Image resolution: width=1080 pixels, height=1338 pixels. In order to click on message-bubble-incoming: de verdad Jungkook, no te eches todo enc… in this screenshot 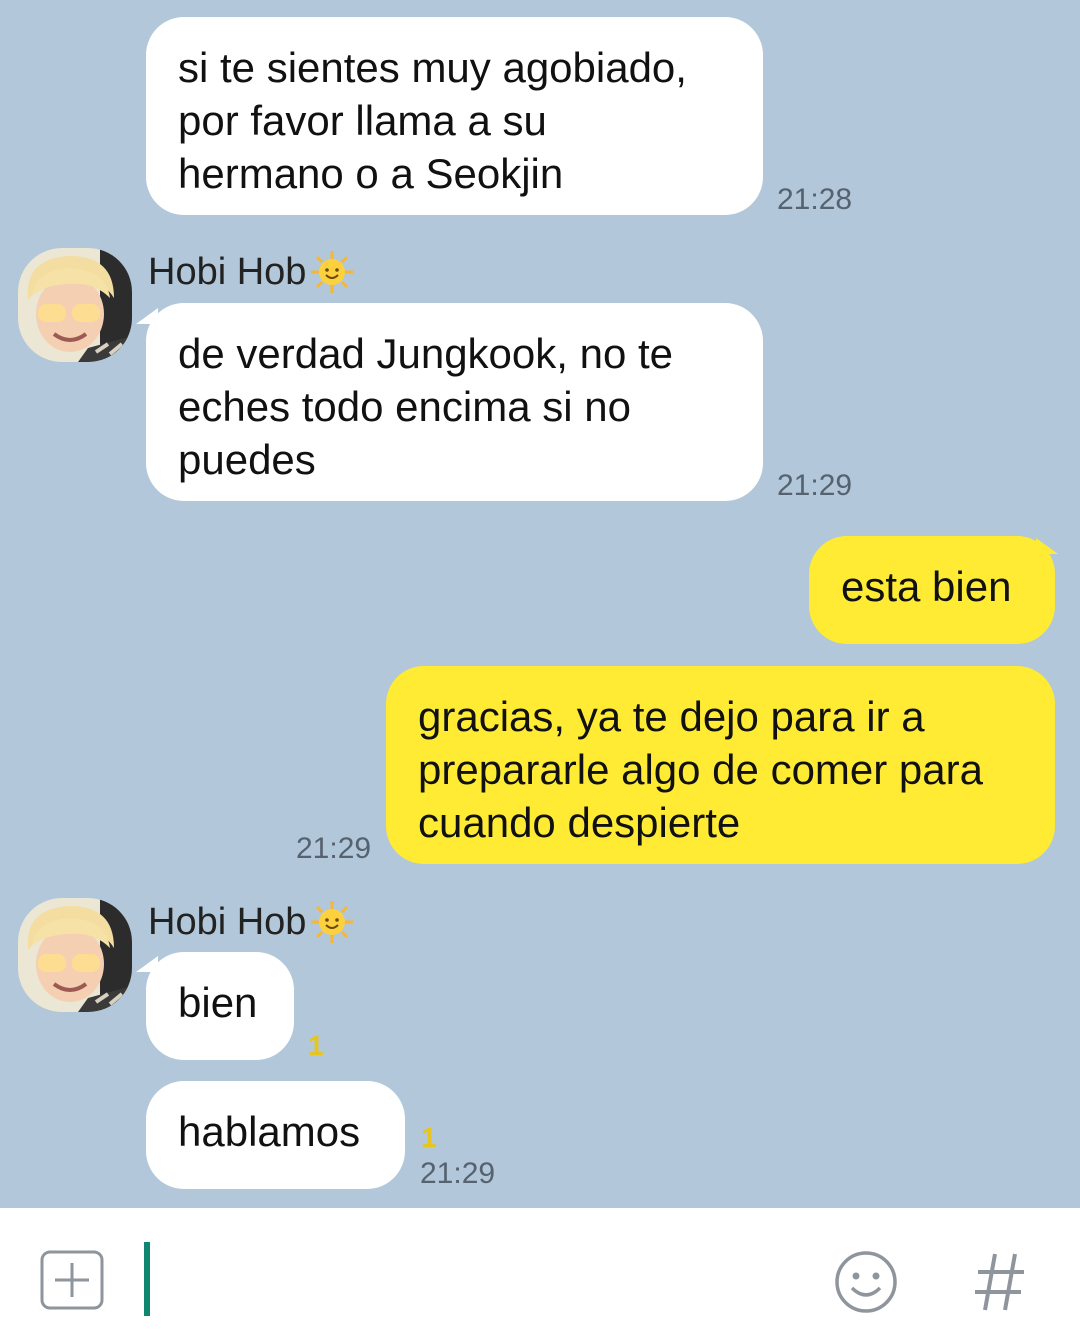, I will do `click(454, 402)`.